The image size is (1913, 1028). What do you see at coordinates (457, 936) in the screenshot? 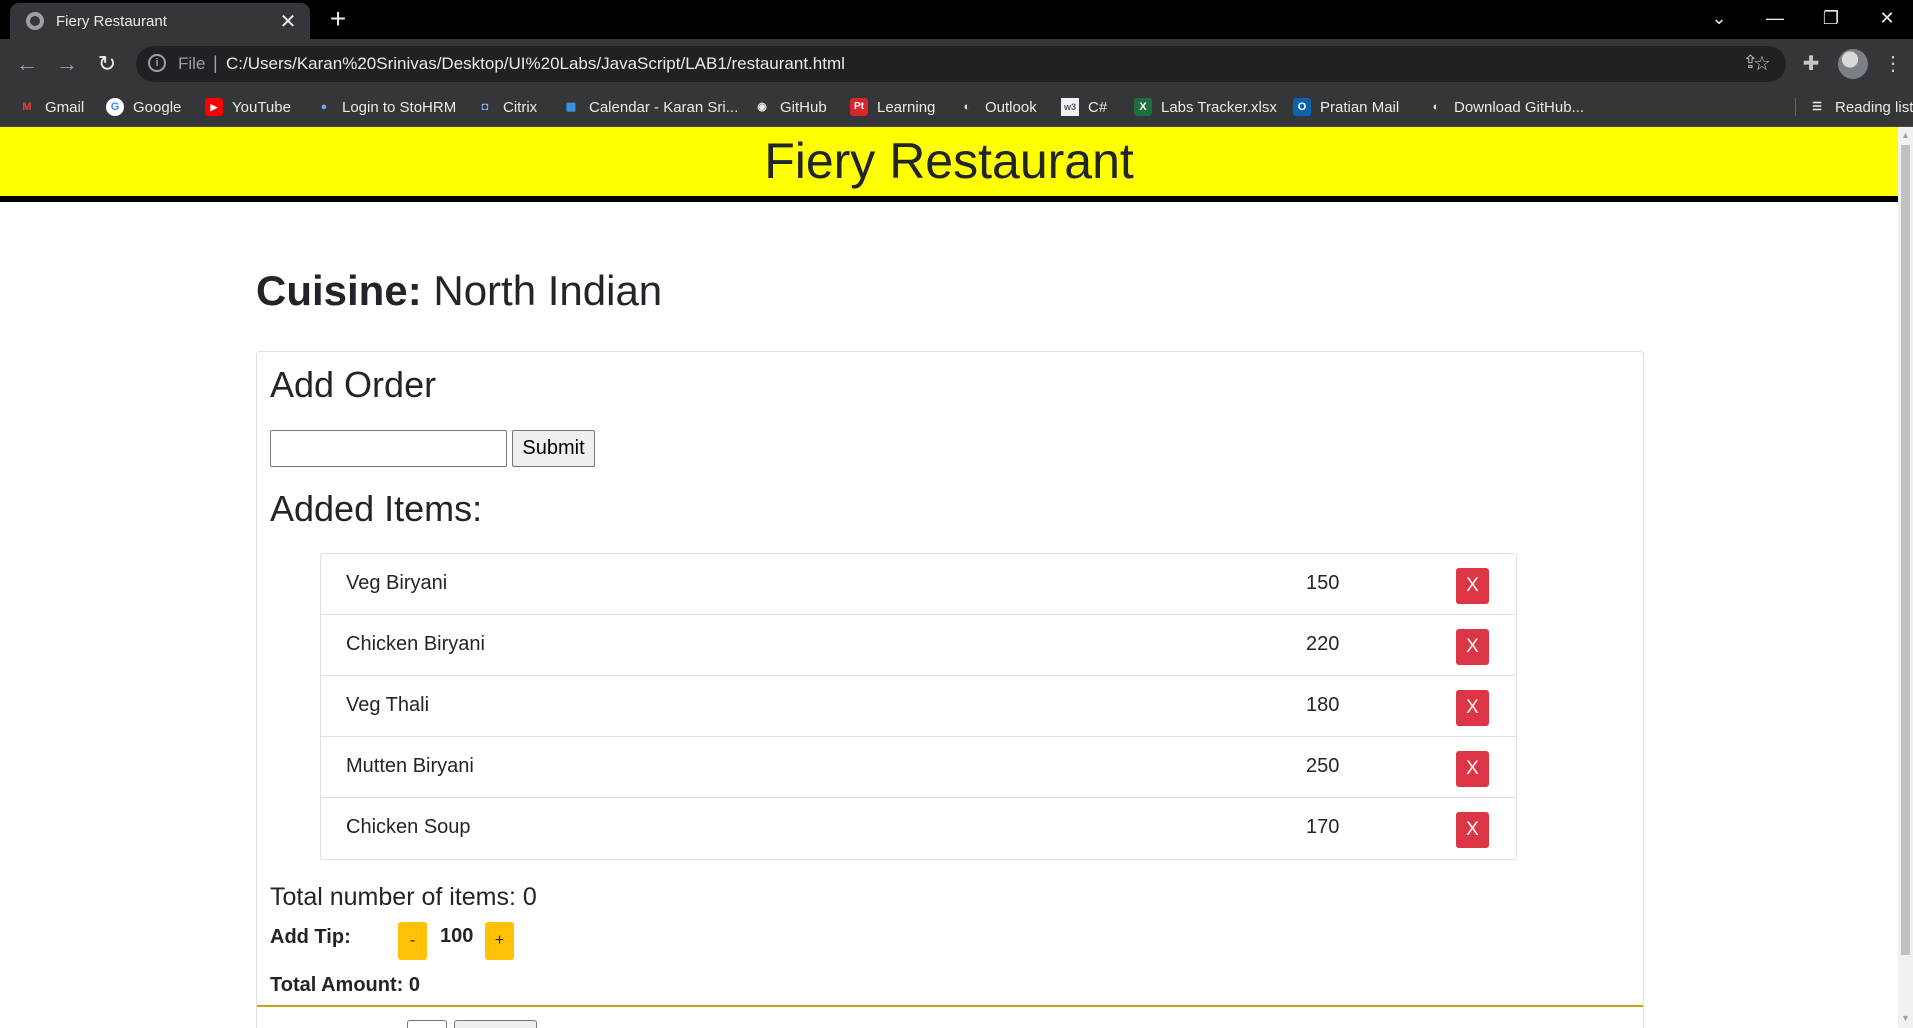
I see `tip-value: 100` at bounding box center [457, 936].